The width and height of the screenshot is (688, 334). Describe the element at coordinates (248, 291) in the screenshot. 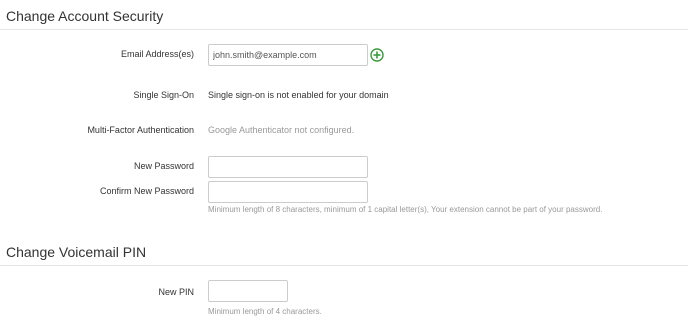

I see `new-pin-field` at that location.